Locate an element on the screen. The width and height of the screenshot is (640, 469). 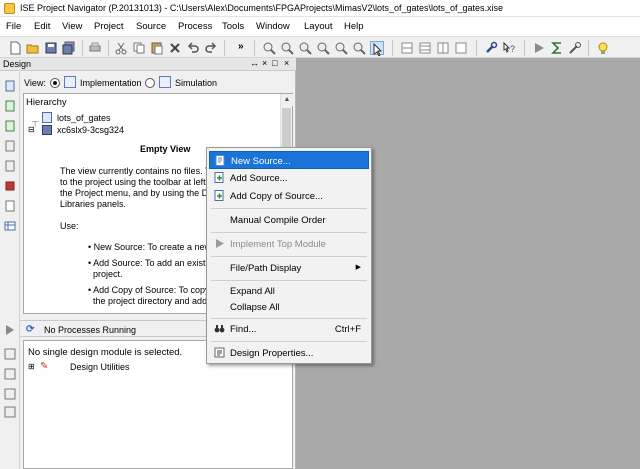
implementation-radio is located at coordinates (55, 83).